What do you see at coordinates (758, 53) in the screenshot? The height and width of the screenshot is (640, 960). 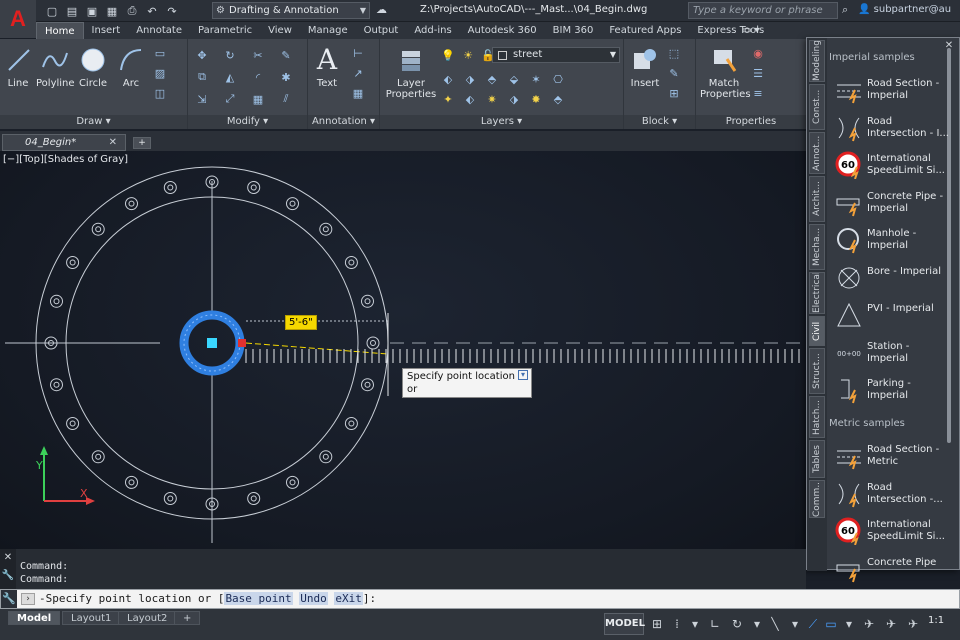 I see `color-wheel-icon: ◉` at bounding box center [758, 53].